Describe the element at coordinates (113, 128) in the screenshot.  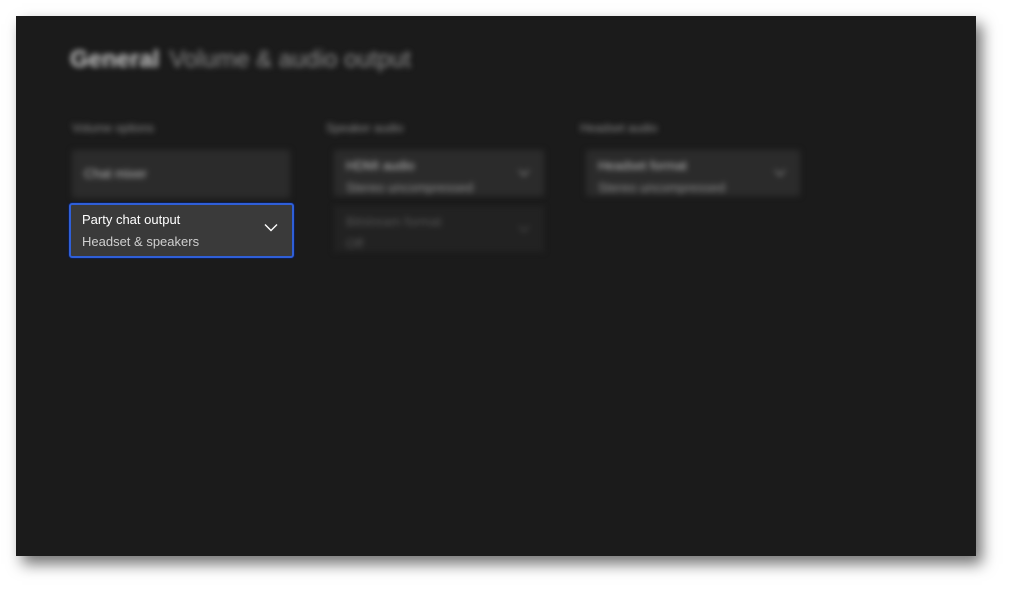
I see `volume-options-label: Volume options` at that location.